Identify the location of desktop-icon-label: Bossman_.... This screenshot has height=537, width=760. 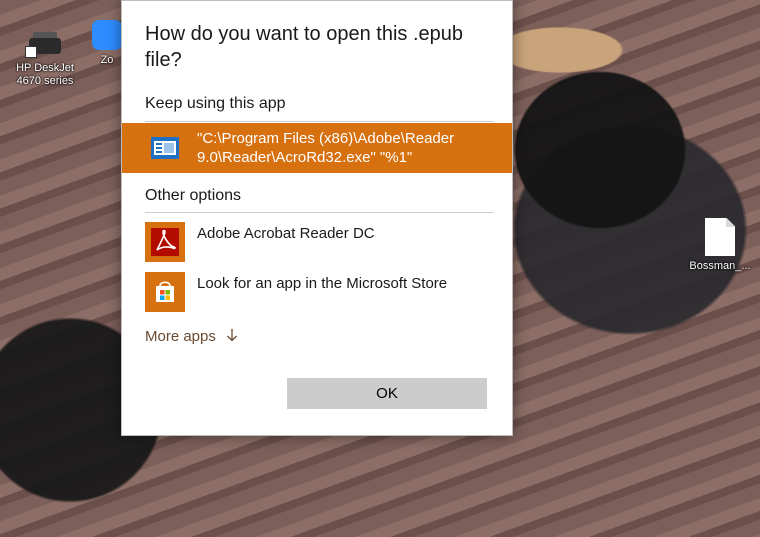
(720, 266).